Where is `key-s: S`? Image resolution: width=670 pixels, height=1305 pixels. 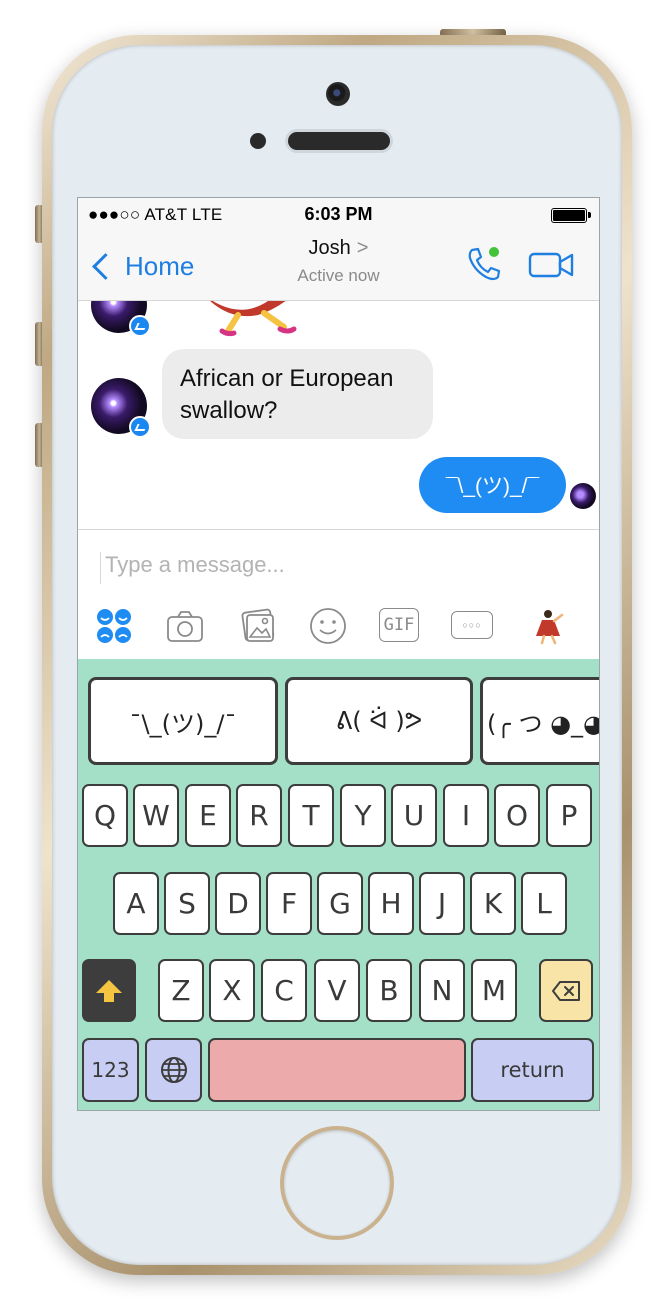
key-s: S is located at coordinates (187, 903).